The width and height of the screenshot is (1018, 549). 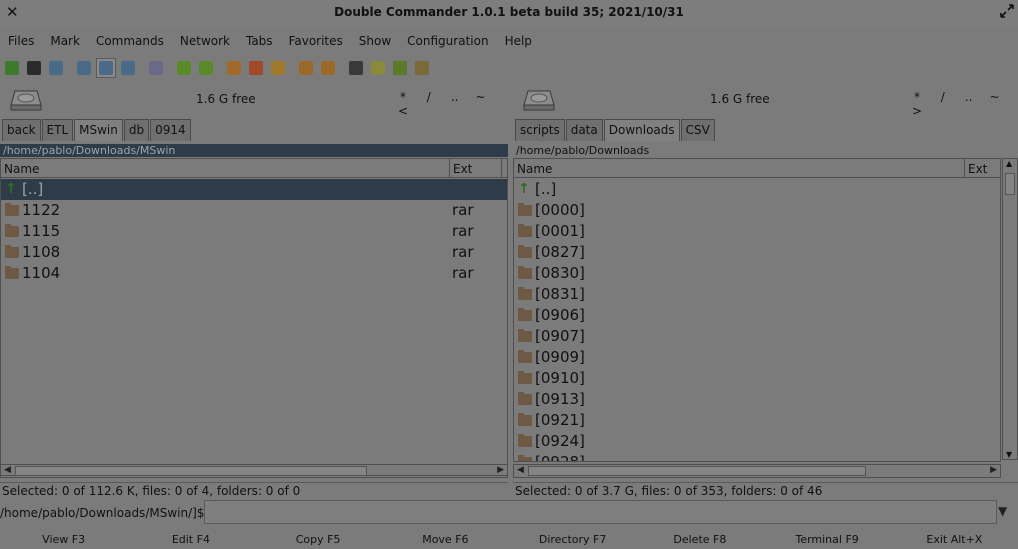 I want to click on right-nav-copy-other: >, so click(x=917, y=111).